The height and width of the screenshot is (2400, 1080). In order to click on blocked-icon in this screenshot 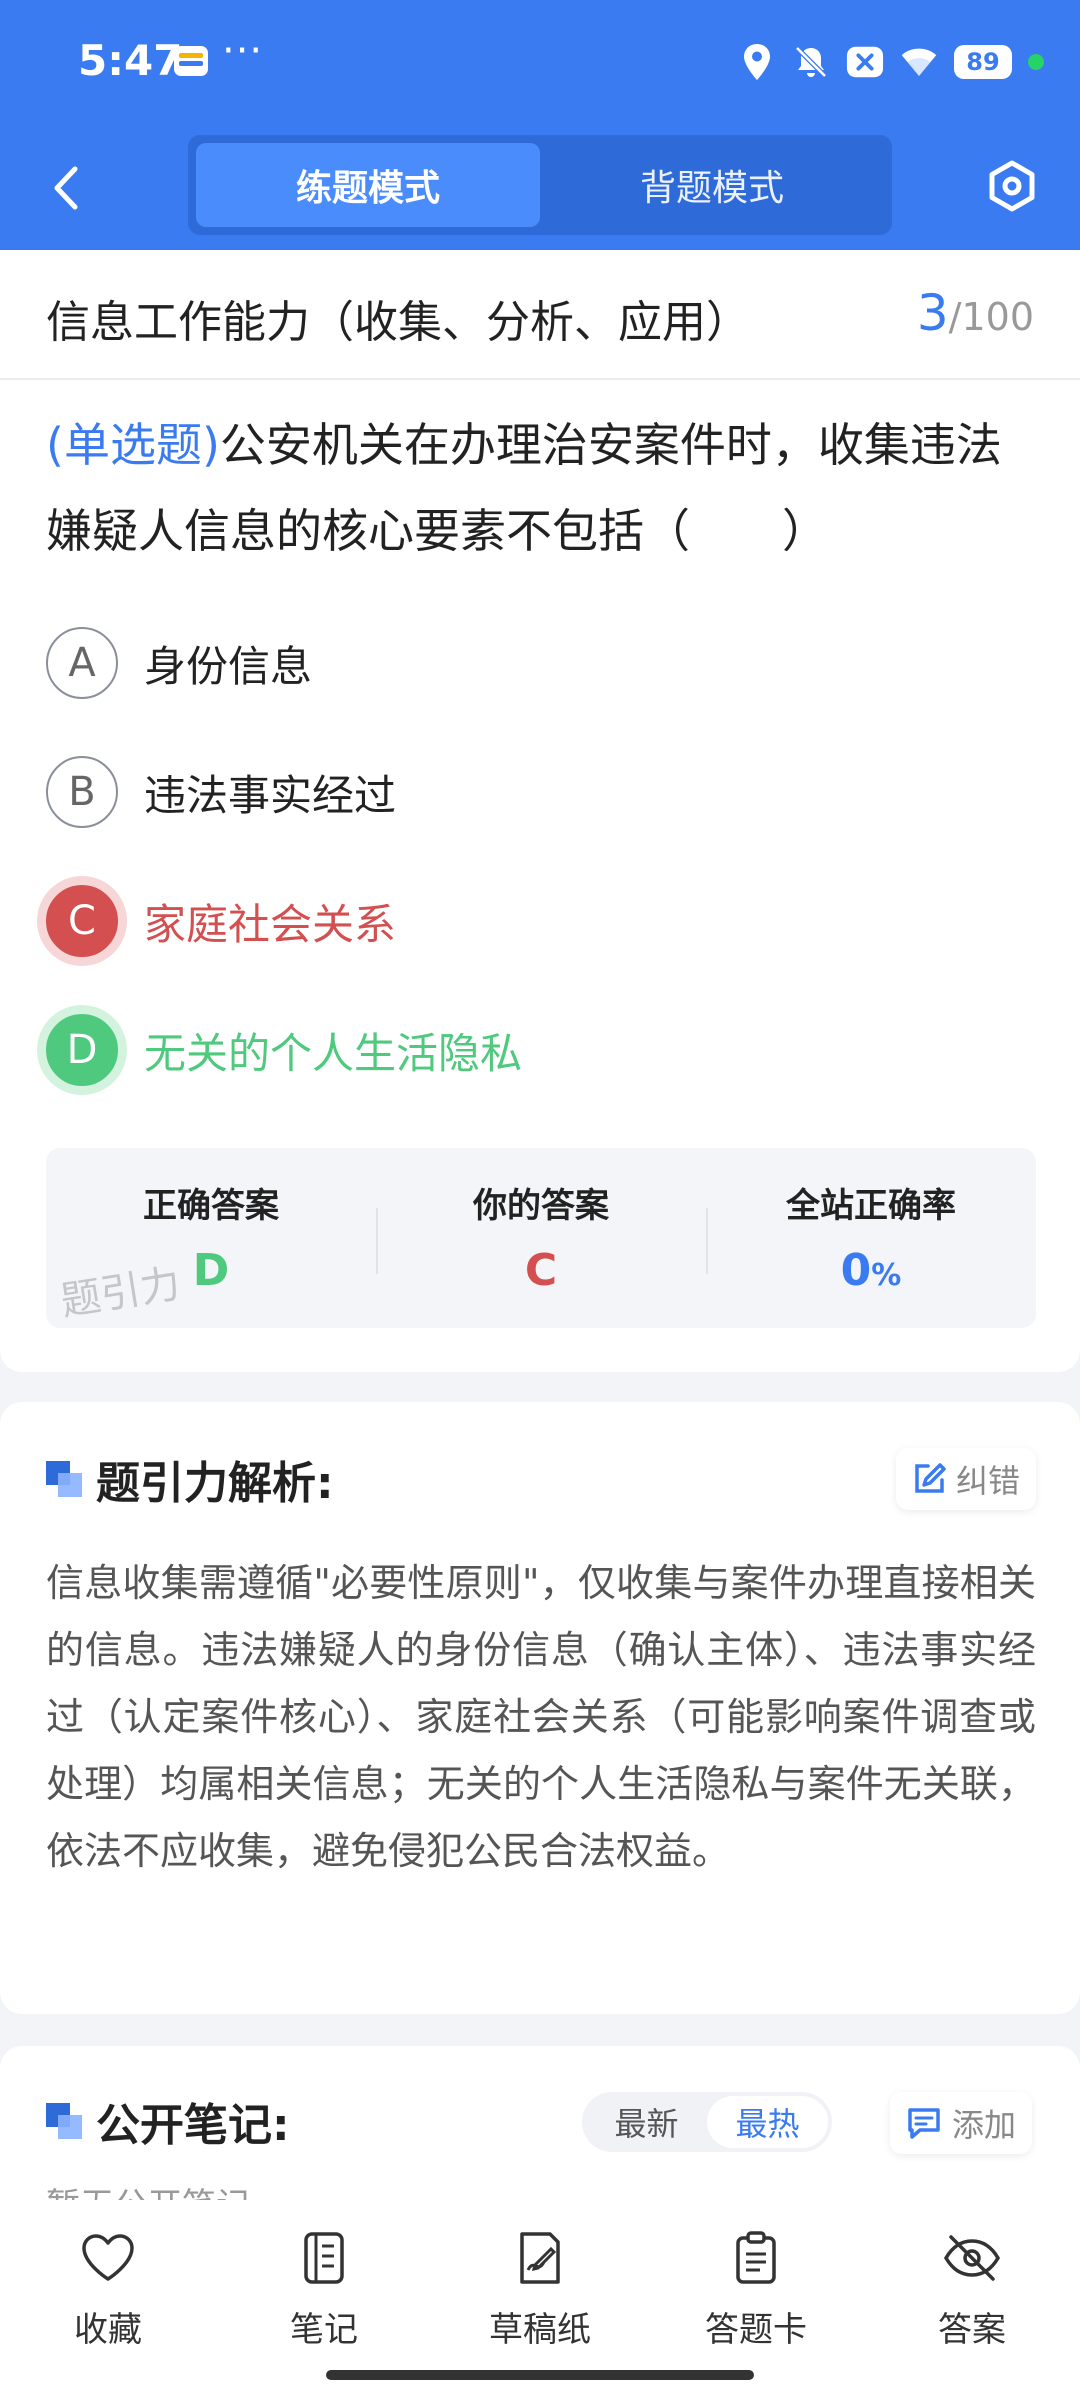, I will do `click(865, 62)`.